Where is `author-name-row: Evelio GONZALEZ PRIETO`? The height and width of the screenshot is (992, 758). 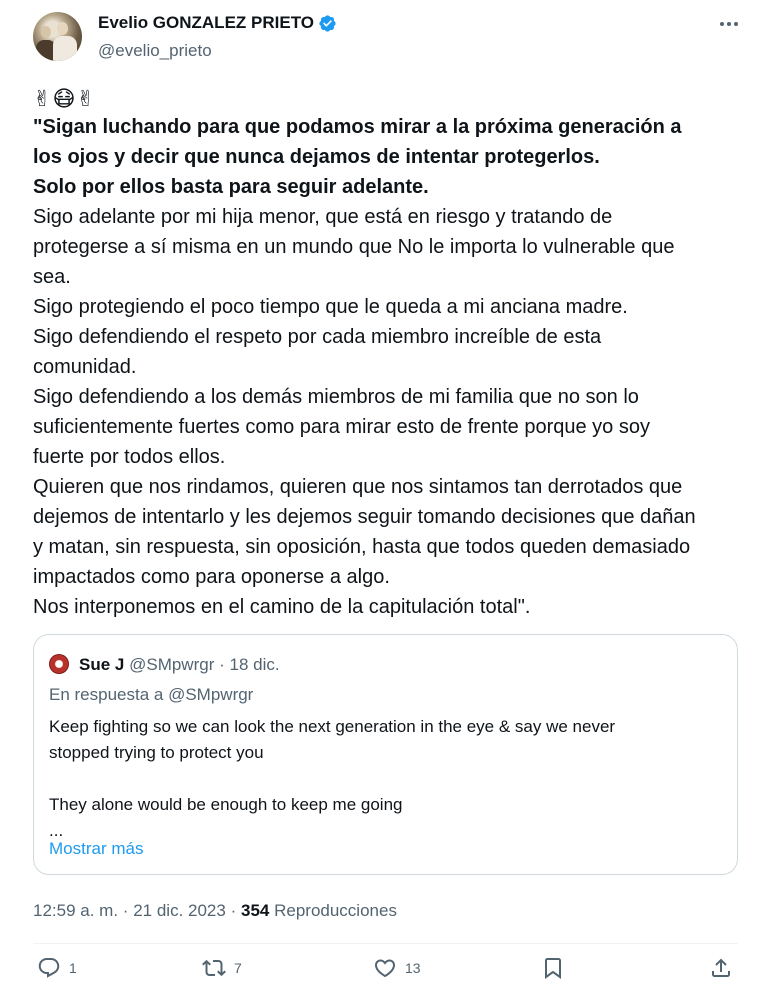
author-name-row: Evelio GONZALEZ PRIETO is located at coordinates (217, 23).